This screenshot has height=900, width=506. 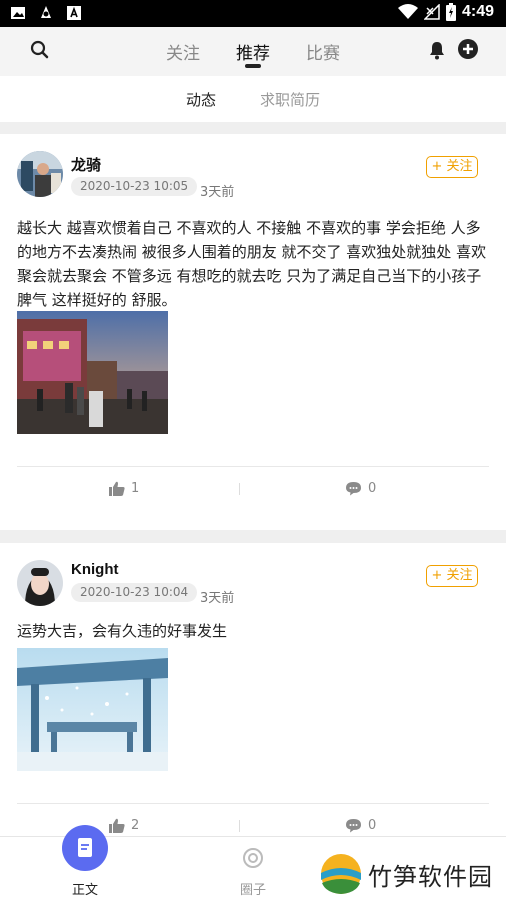 What do you see at coordinates (46, 12) in the screenshot?
I see `notification-app-icon` at bounding box center [46, 12].